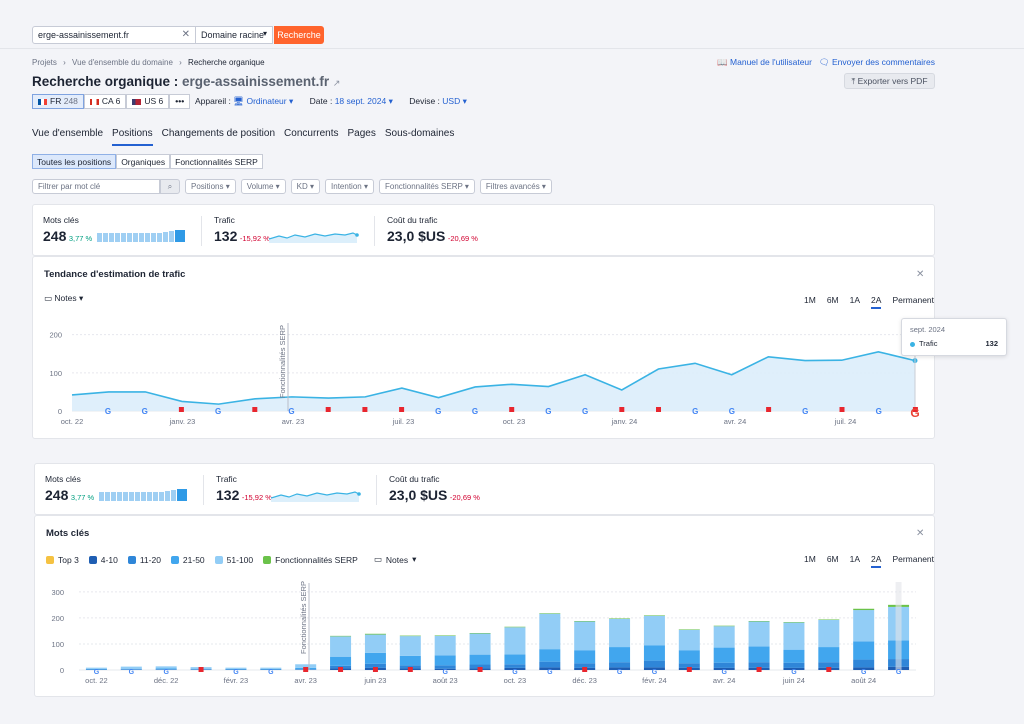  I want to click on subtab-serp-features: Fonctionnalités SERP, so click(216, 161).